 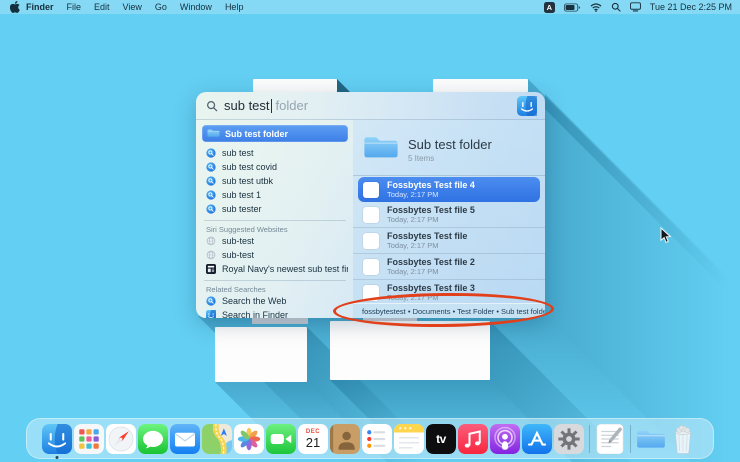 What do you see at coordinates (275, 313) in the screenshot?
I see `sidebar-item: Search in Finder` at bounding box center [275, 313].